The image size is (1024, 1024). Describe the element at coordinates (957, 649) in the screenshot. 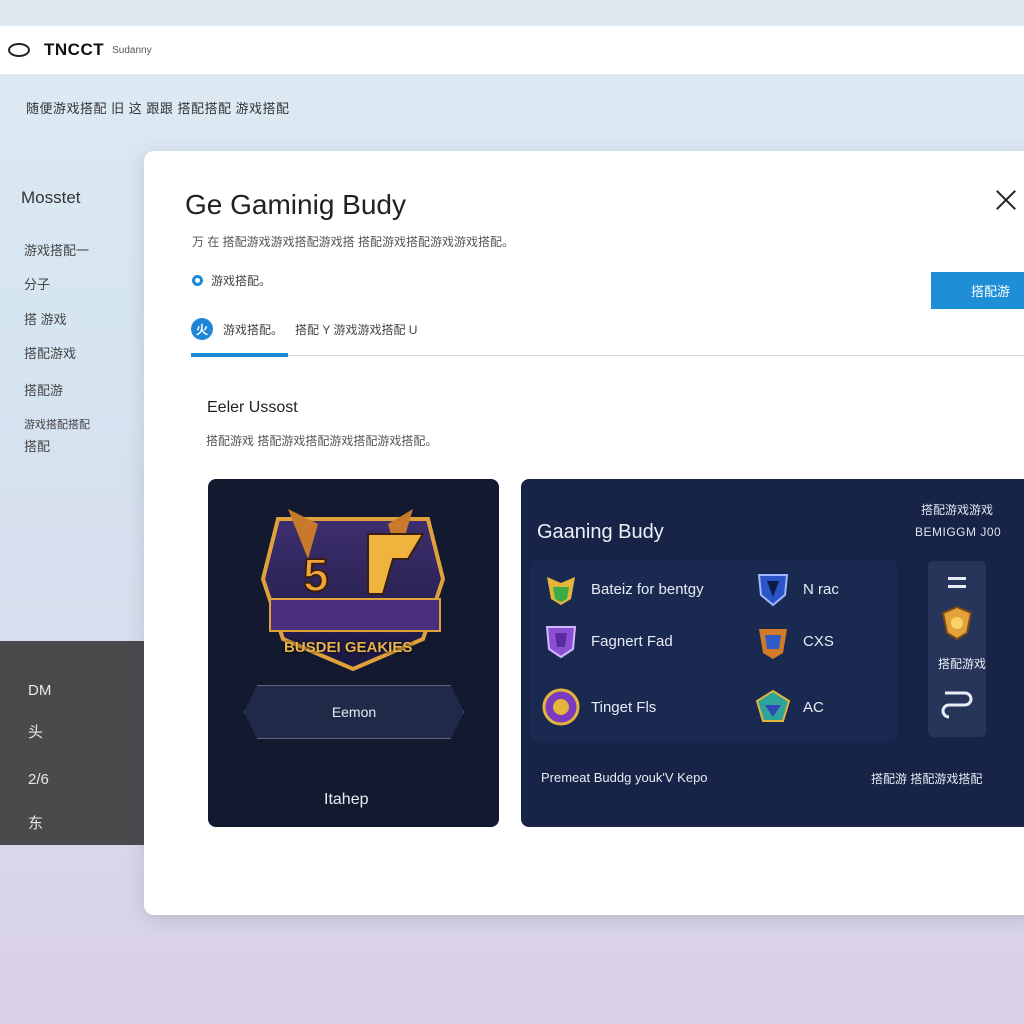

I see `side-tile: 搭配游戏` at that location.